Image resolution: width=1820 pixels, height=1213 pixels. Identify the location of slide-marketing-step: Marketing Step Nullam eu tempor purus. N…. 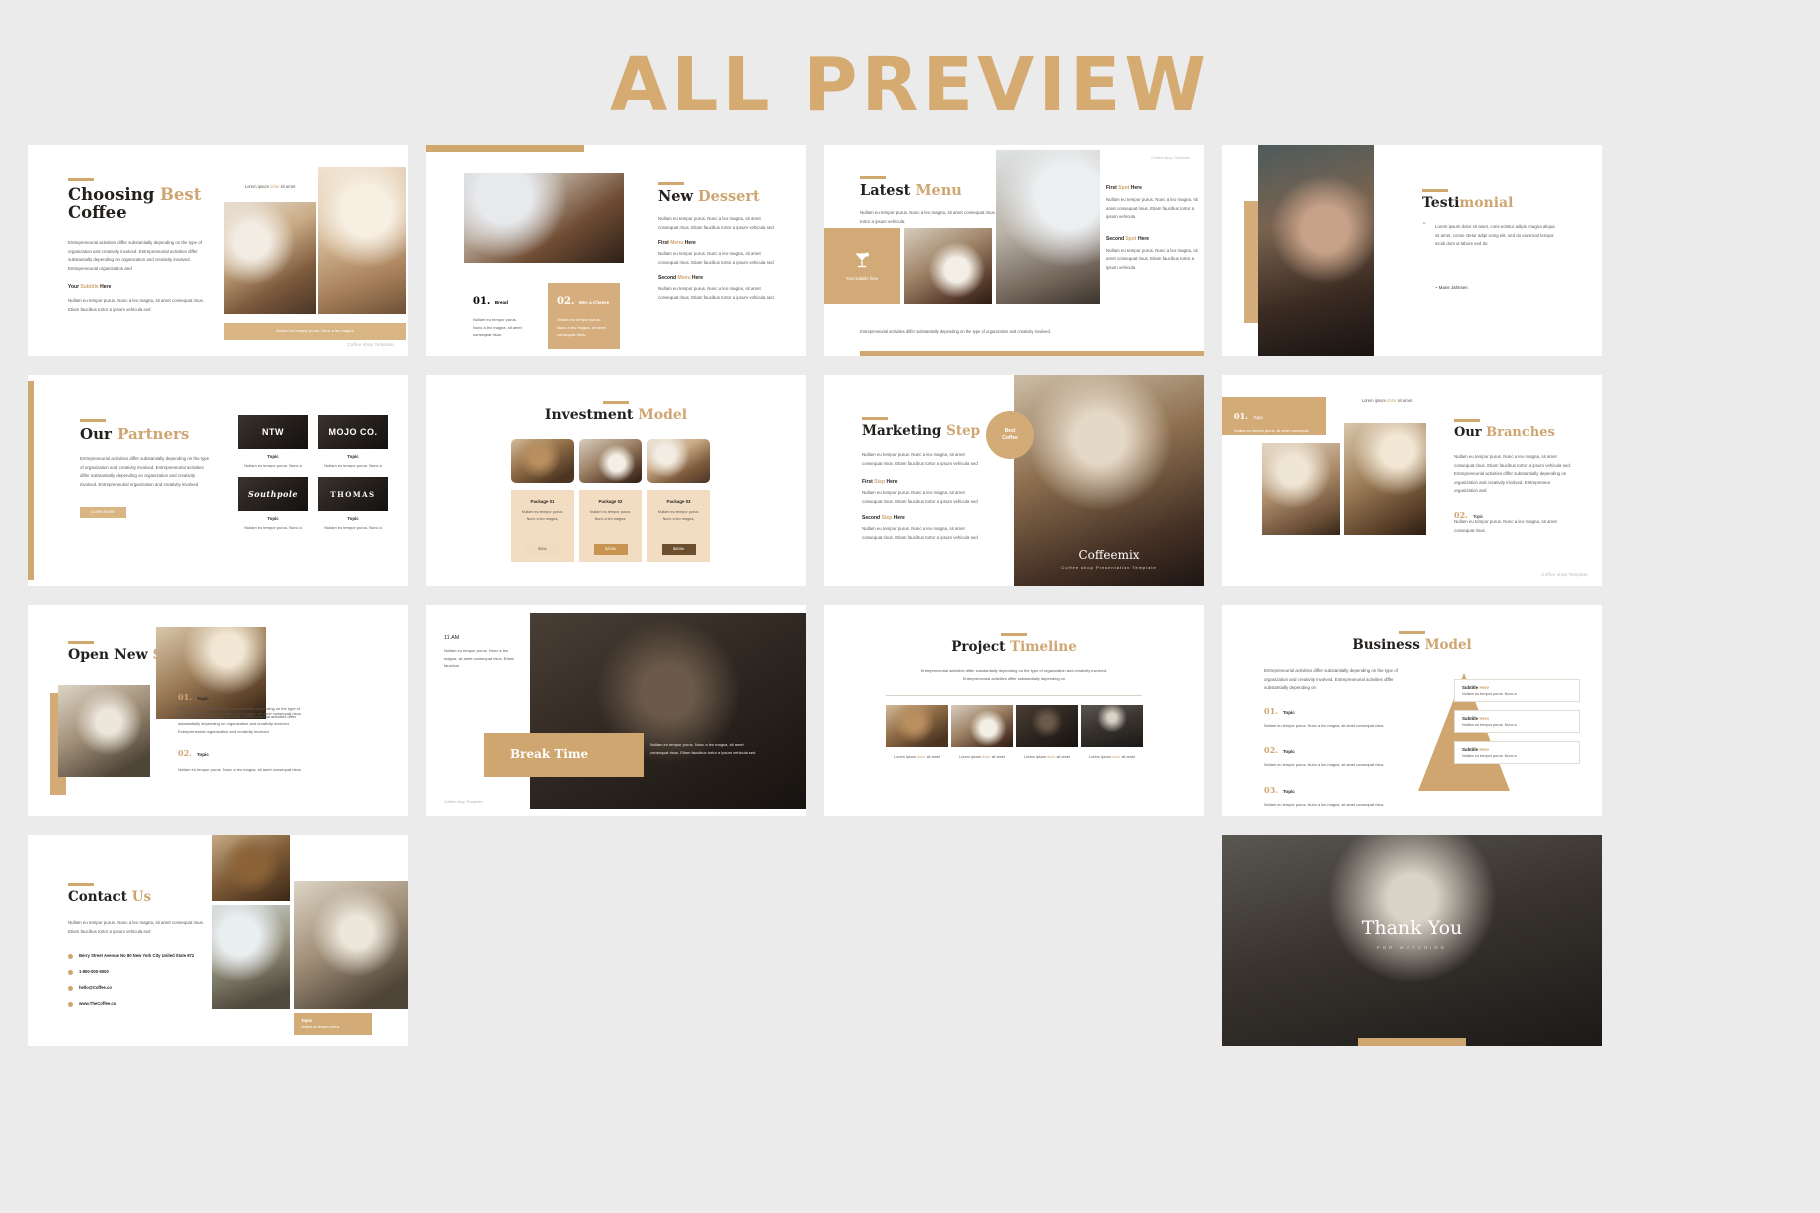
(1014, 480).